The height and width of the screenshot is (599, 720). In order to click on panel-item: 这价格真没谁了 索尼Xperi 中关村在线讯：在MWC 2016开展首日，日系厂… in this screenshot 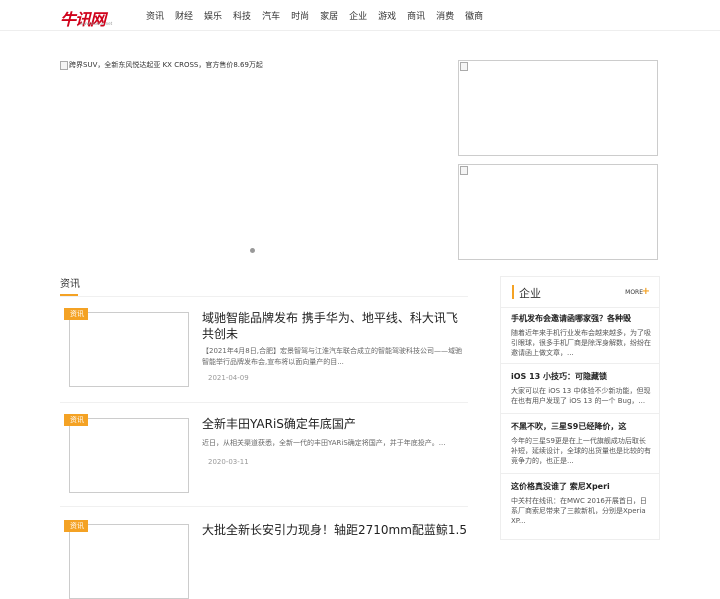, I will do `click(581, 503)`.